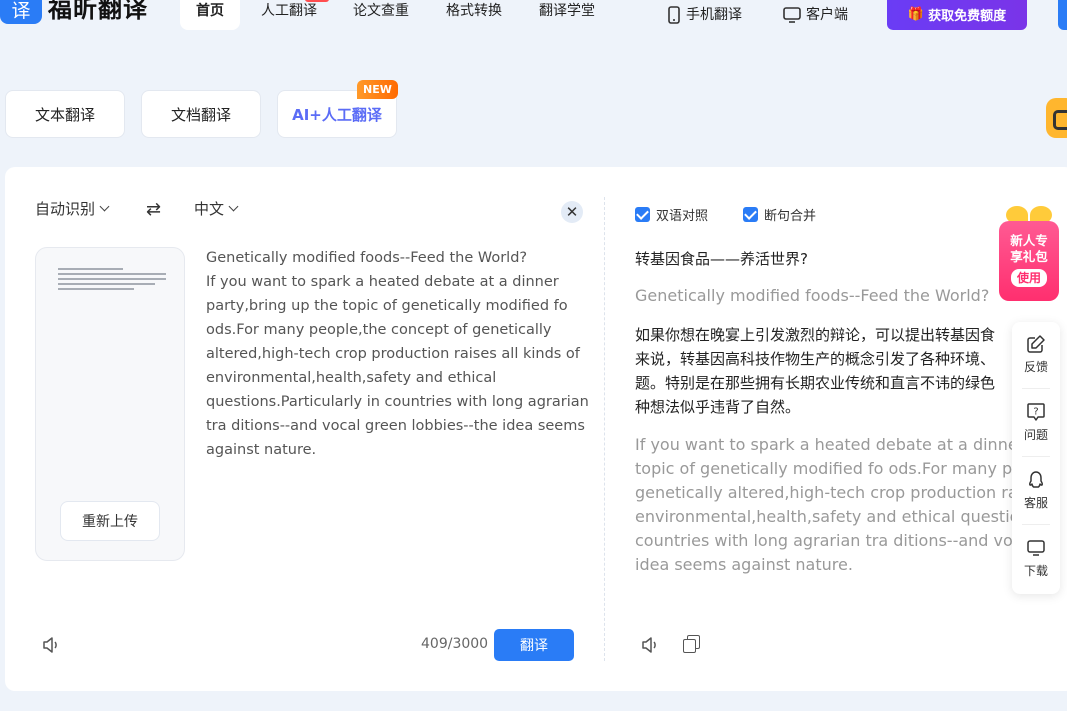  Describe the element at coordinates (718, 407) in the screenshot. I see `output-line-cn: 种想法似乎违背了自然。` at that location.